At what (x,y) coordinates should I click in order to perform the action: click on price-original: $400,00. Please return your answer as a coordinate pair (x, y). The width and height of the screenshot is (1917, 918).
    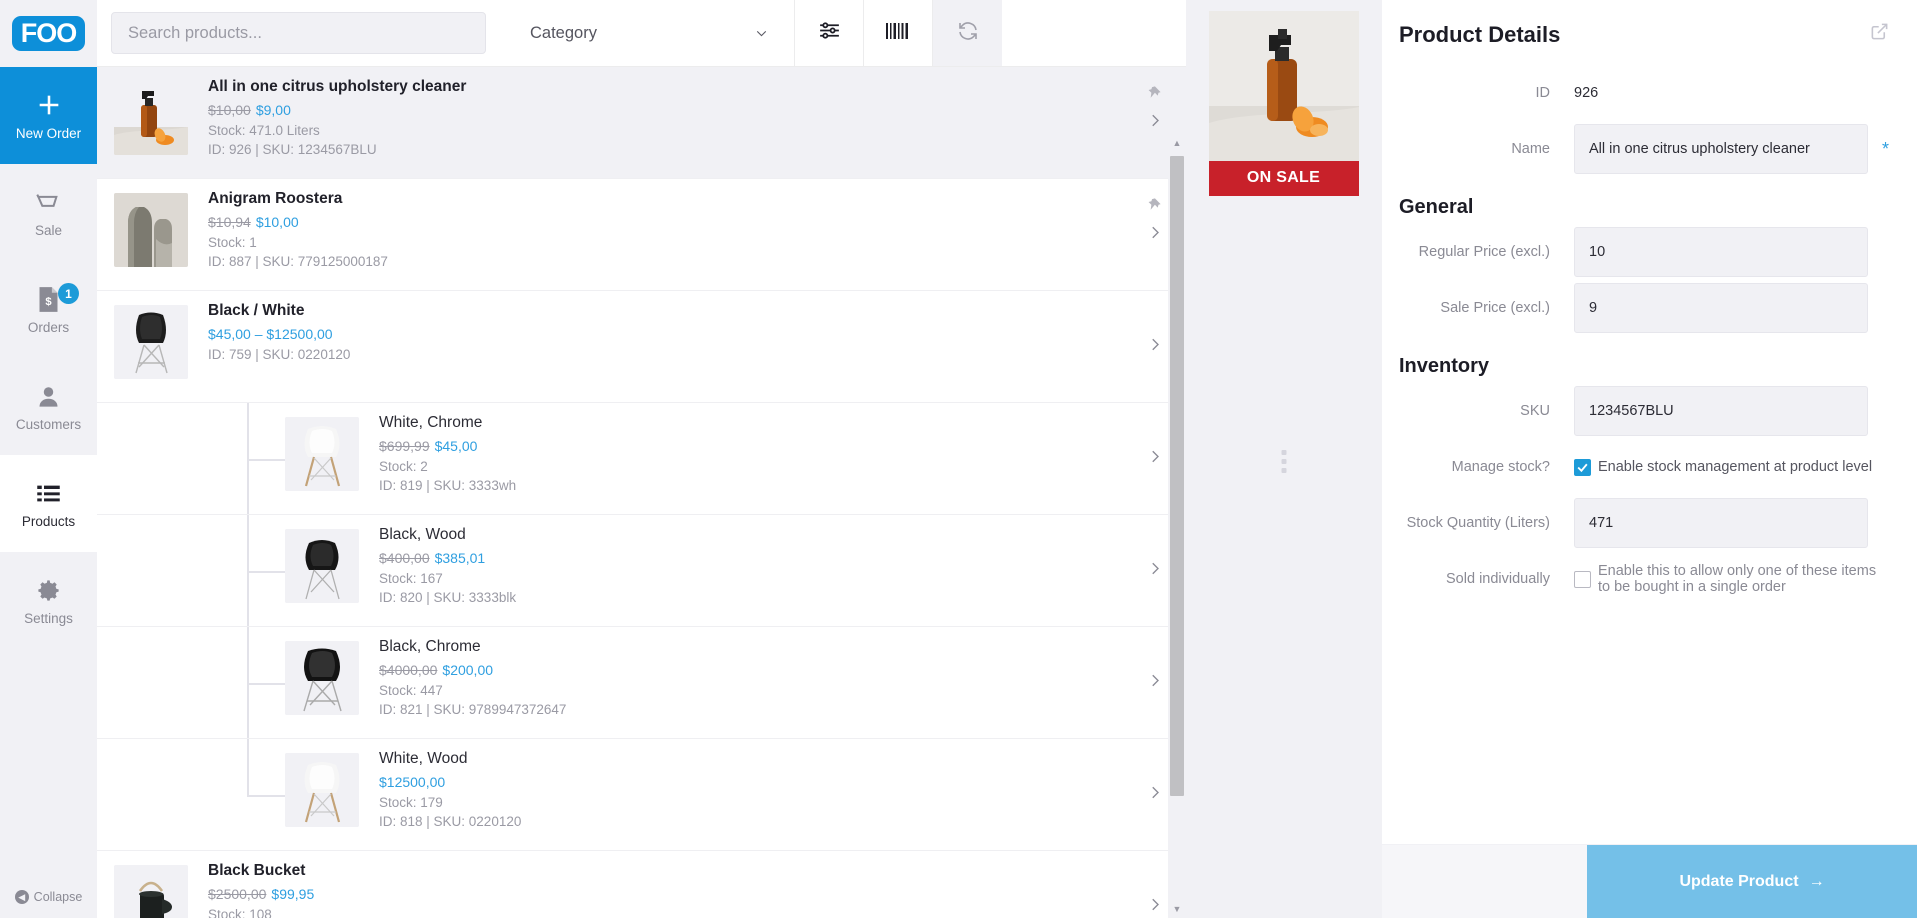
    Looking at the image, I should click on (404, 558).